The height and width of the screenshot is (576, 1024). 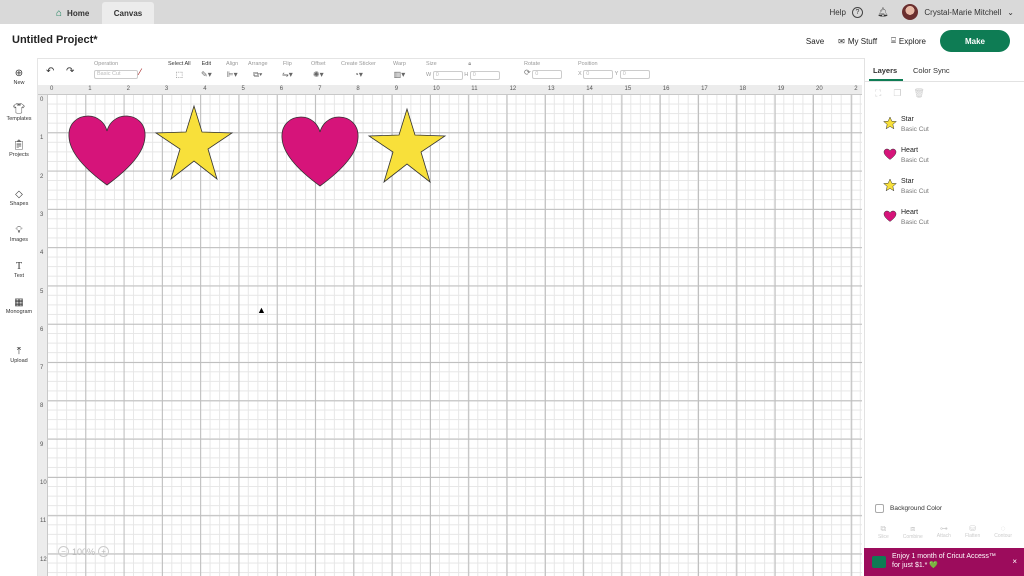 I want to click on mouse-cursor-icon: ▲, so click(x=261, y=310).